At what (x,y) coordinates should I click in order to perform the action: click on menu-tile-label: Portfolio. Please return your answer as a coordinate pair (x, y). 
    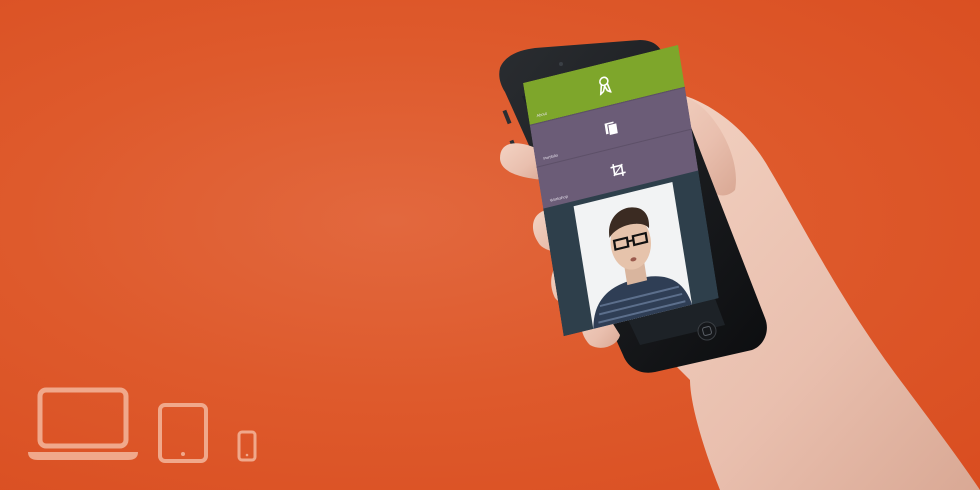
    Looking at the image, I should click on (550, 156).